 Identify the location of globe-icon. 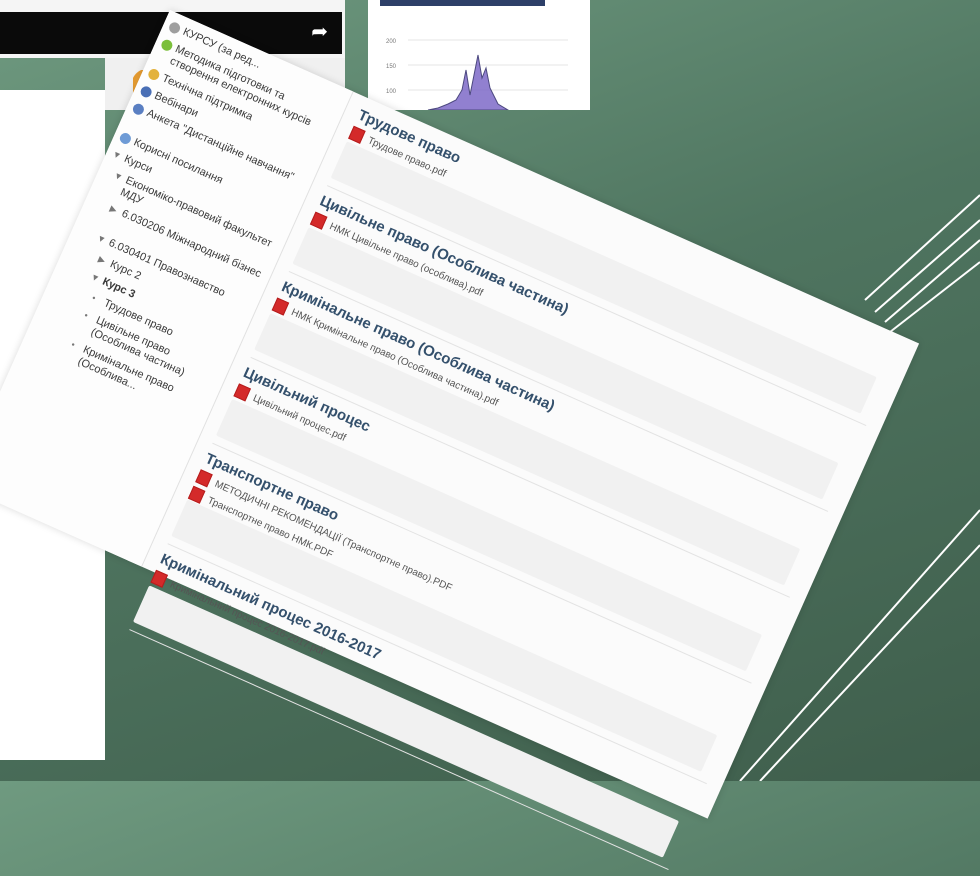
(167, 45).